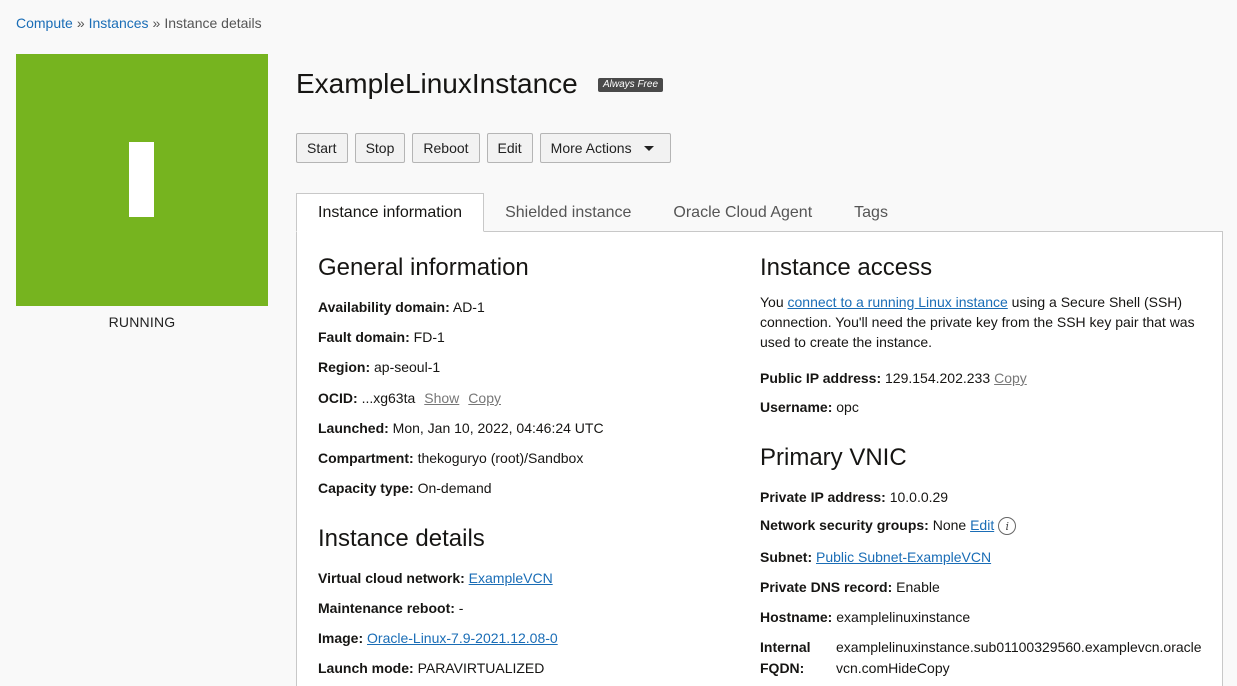  I want to click on nsg-row: Network security groups: None Edit i, so click(888, 526).